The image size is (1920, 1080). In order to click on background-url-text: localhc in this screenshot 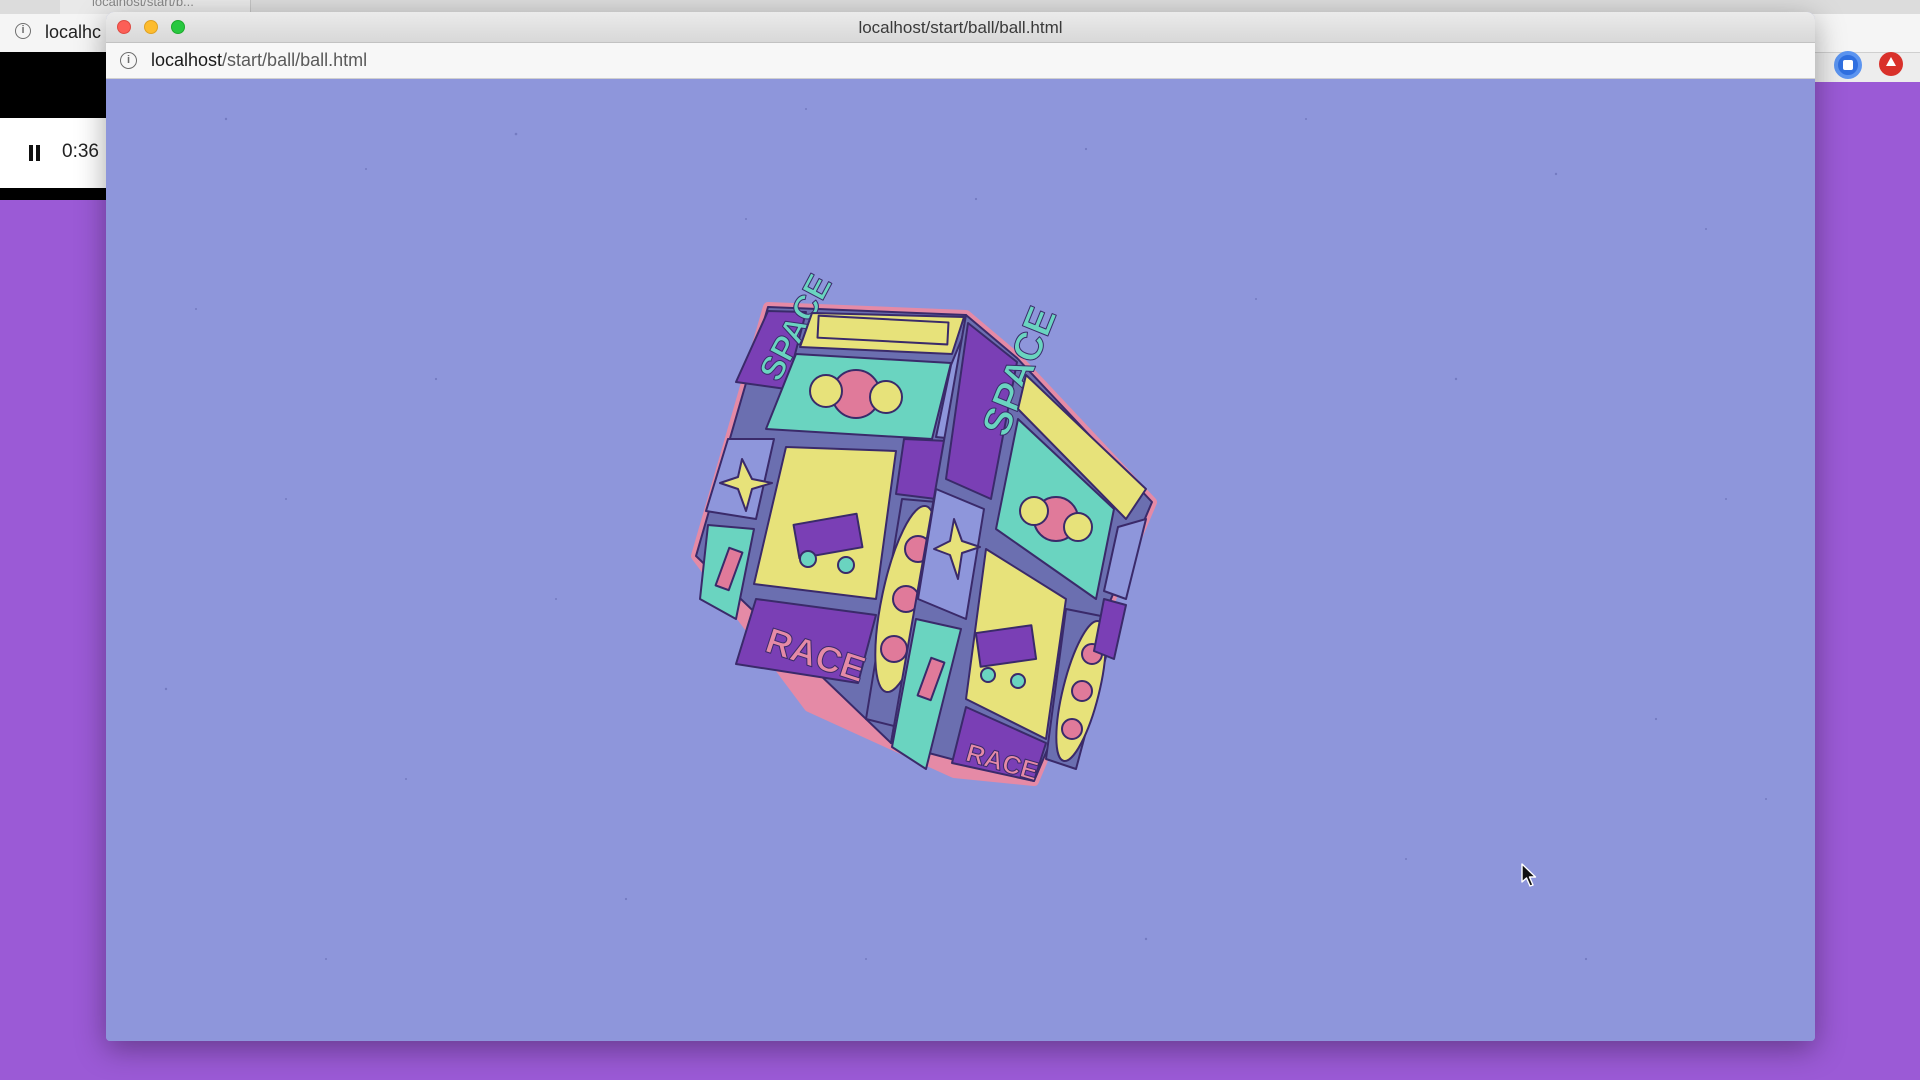, I will do `click(73, 32)`.